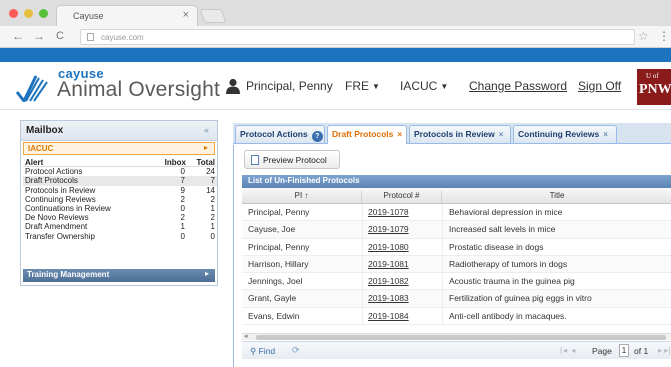  What do you see at coordinates (120, 181) in the screenshot?
I see `alert-row-draft-protocols: Draft Protocols 7 7` at bounding box center [120, 181].